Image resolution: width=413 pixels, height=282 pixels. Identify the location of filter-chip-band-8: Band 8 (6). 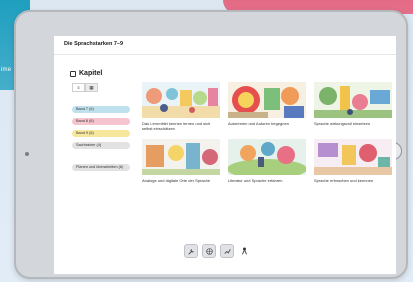
(101, 121).